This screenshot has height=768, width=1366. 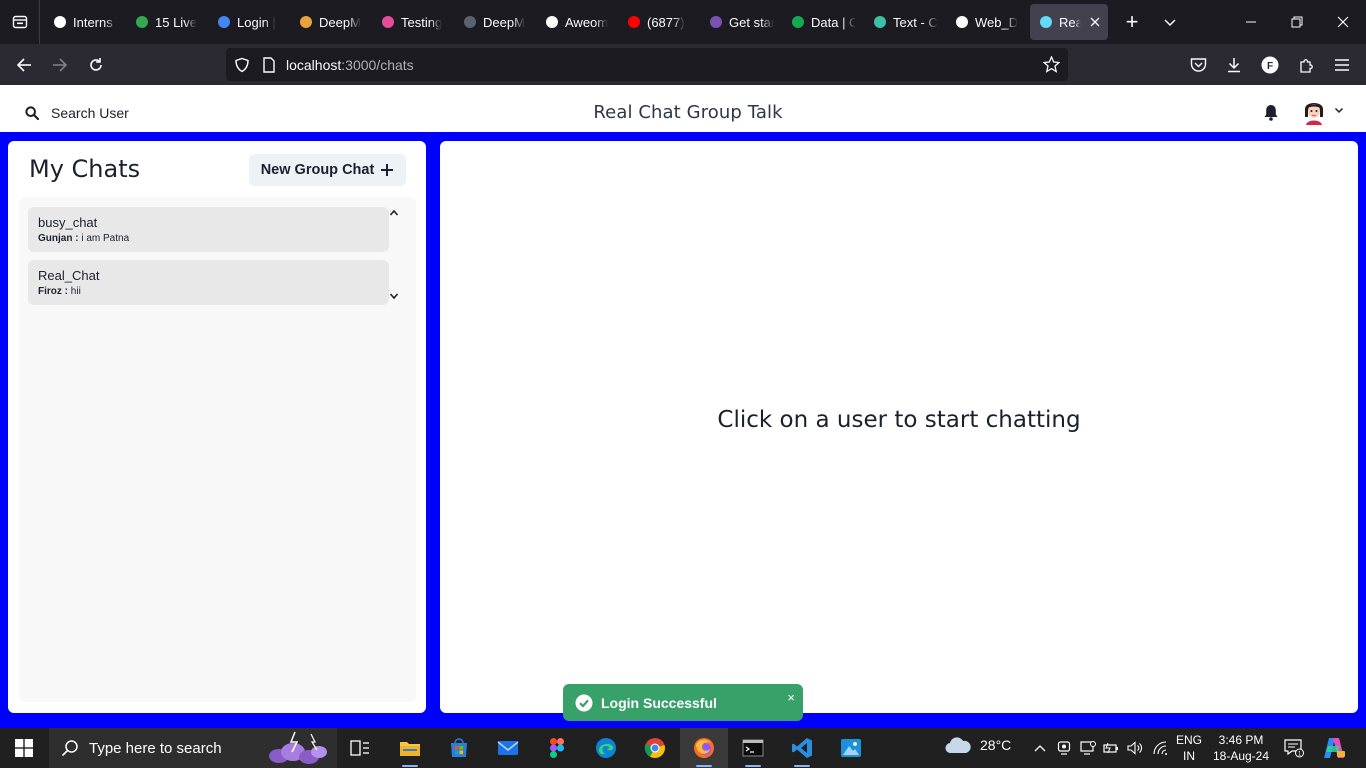 What do you see at coordinates (1051, 64) in the screenshot?
I see `bookmark-star-icon` at bounding box center [1051, 64].